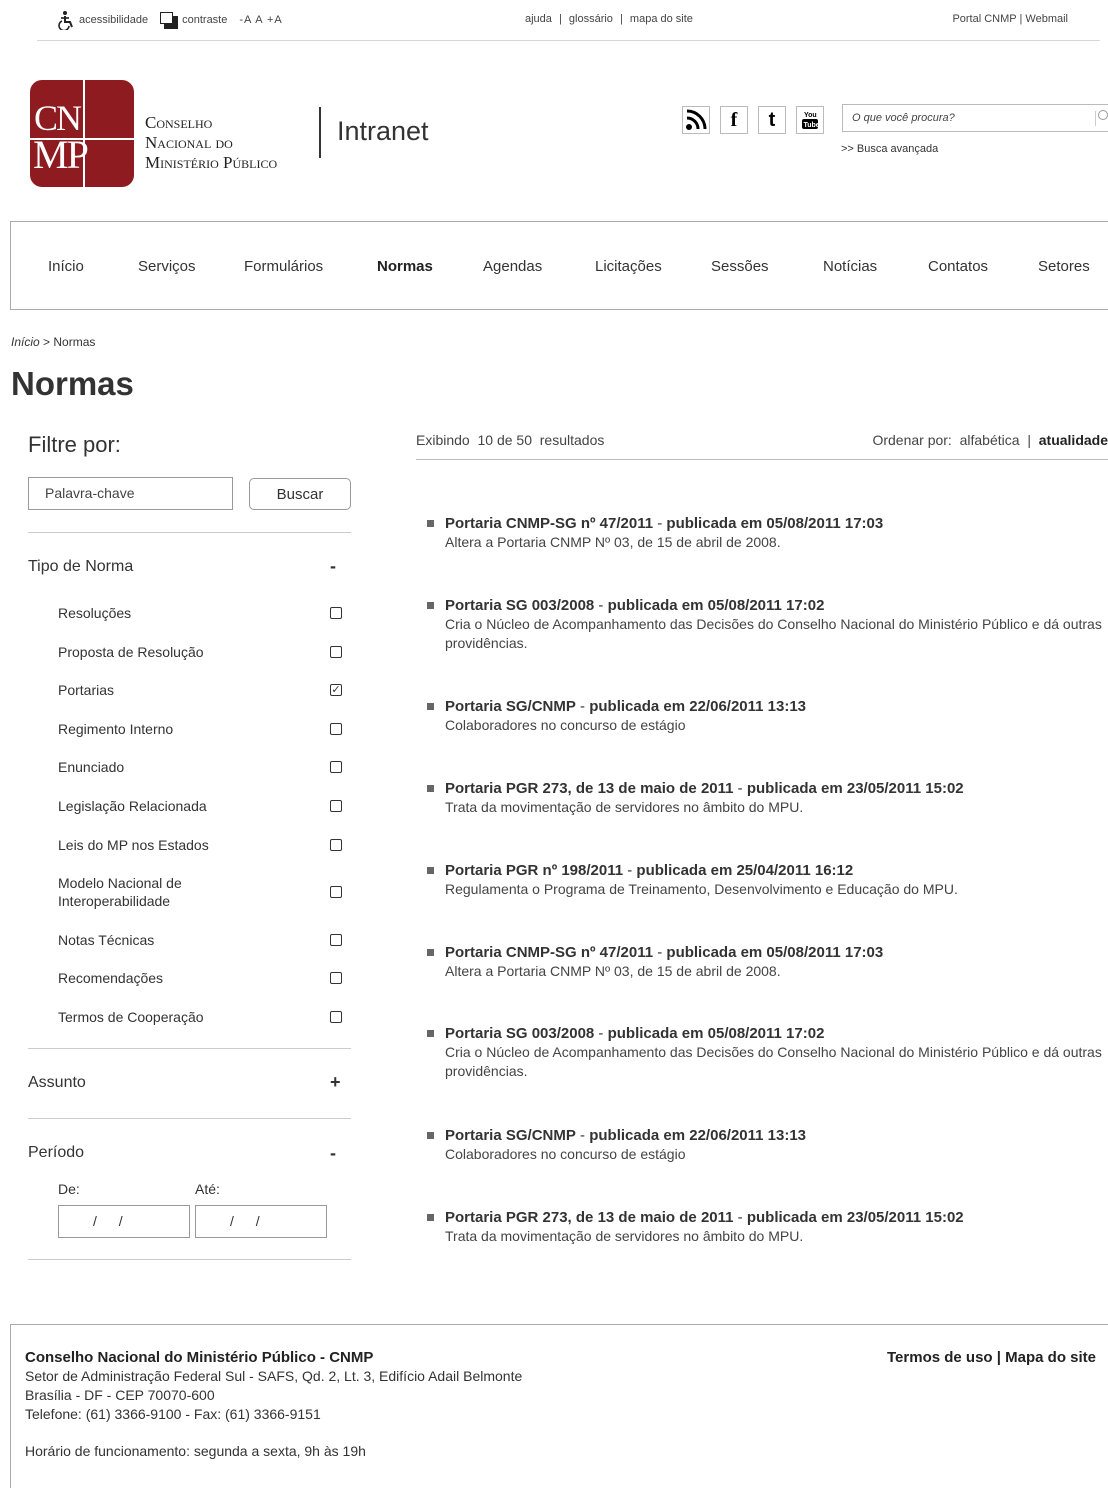 The width and height of the screenshot is (1108, 1488). What do you see at coordinates (812, 125) in the screenshot?
I see `svg-text: Tube` at bounding box center [812, 125].